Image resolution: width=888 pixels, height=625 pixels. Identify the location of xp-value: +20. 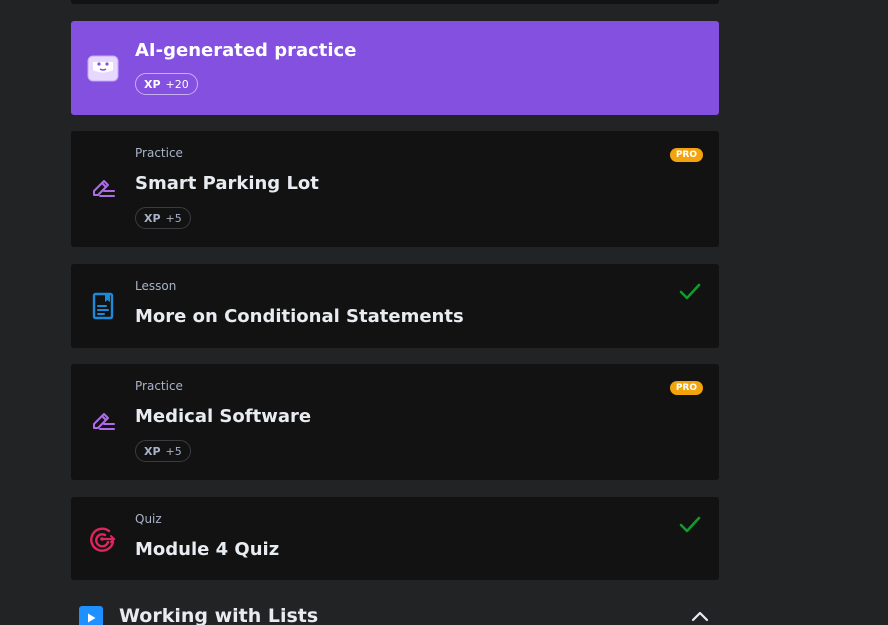
(177, 84).